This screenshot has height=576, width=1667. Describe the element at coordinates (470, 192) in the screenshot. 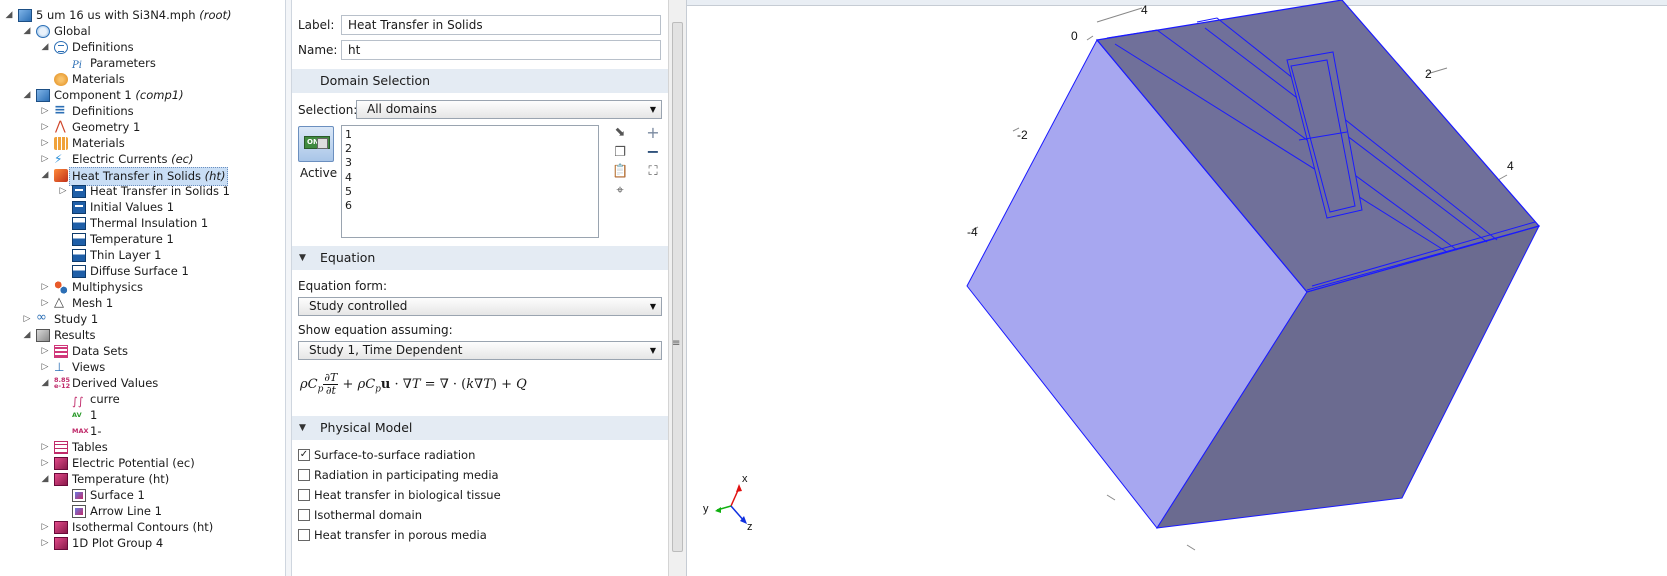

I see `domain-list-item: 5` at that location.